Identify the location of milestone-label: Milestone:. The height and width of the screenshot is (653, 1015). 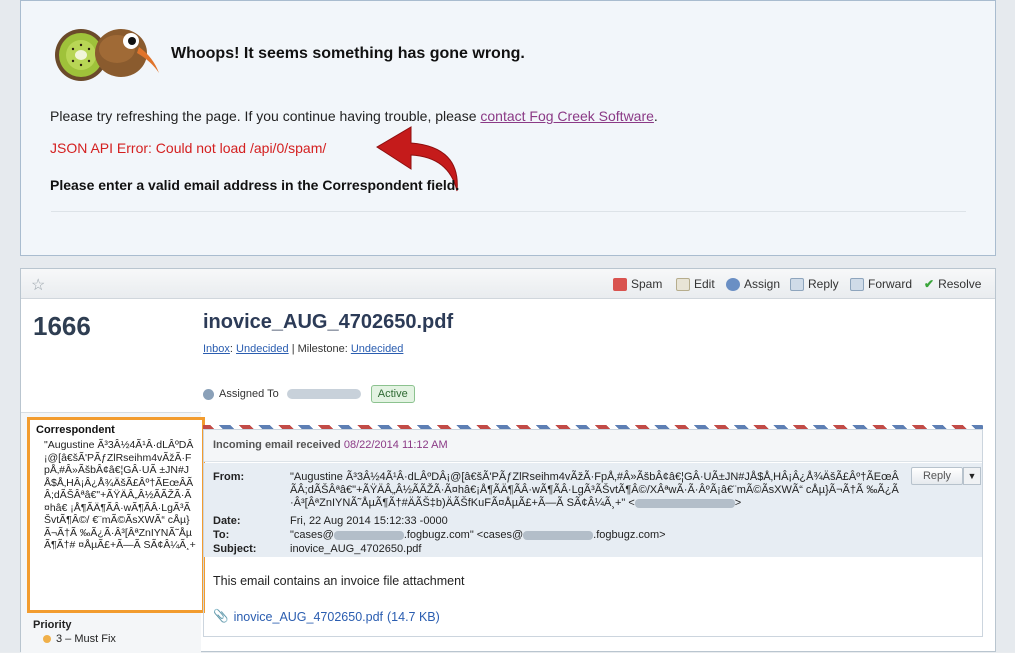
(322, 349).